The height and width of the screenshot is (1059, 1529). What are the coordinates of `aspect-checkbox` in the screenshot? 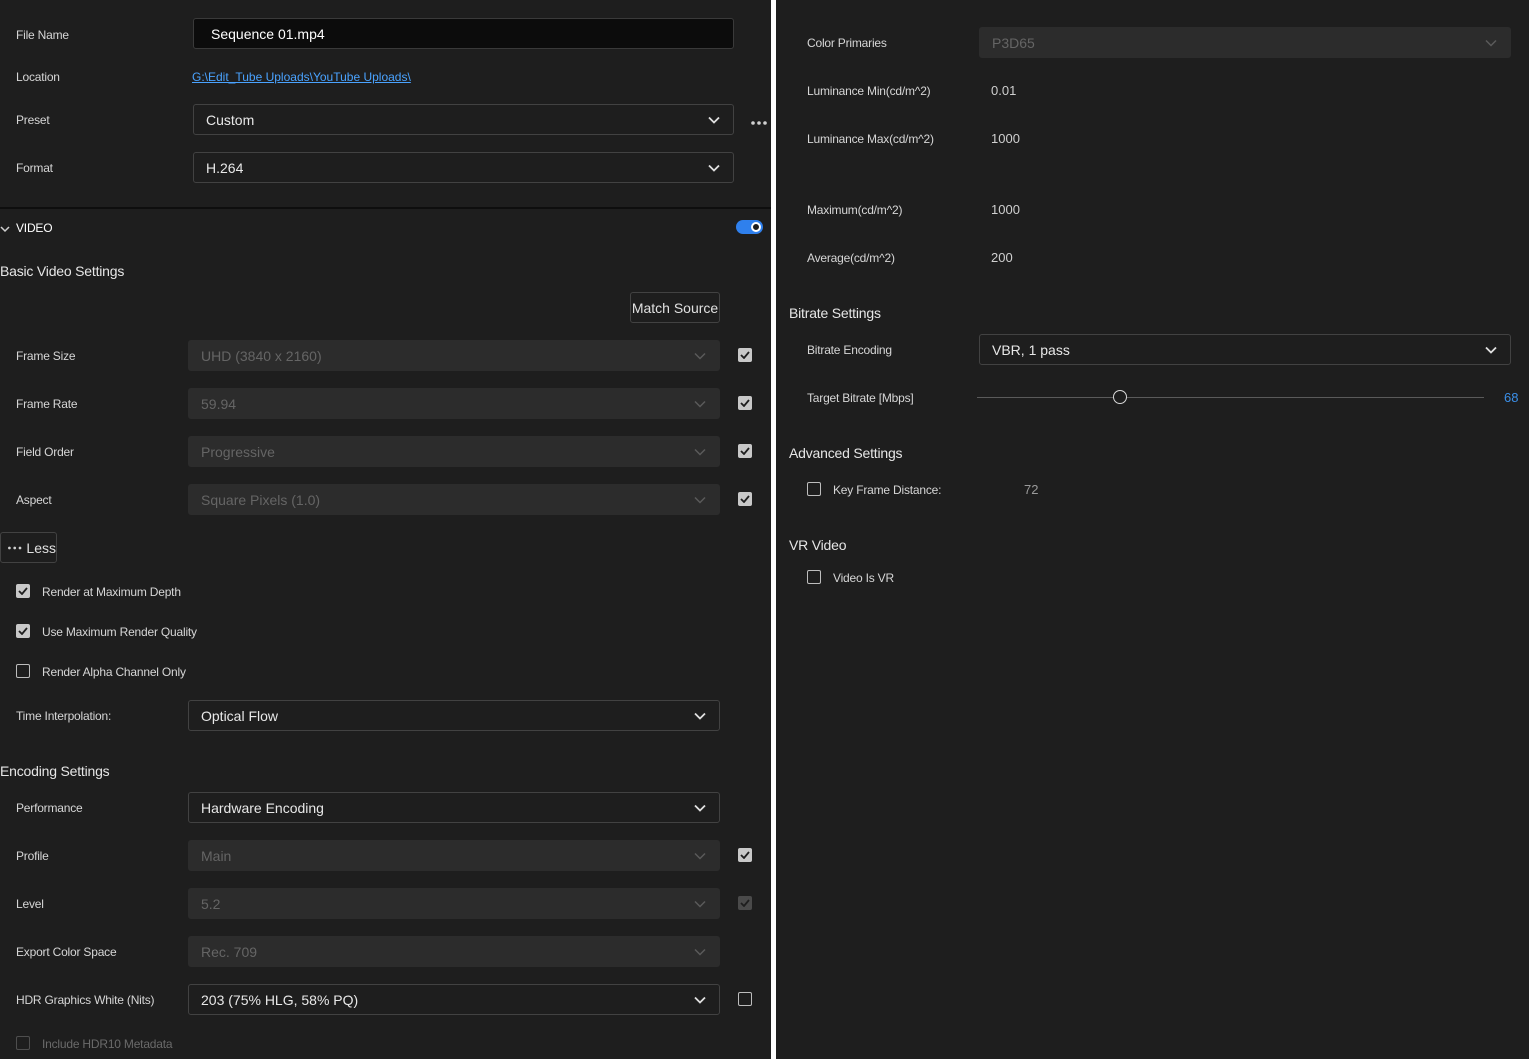 It's located at (745, 499).